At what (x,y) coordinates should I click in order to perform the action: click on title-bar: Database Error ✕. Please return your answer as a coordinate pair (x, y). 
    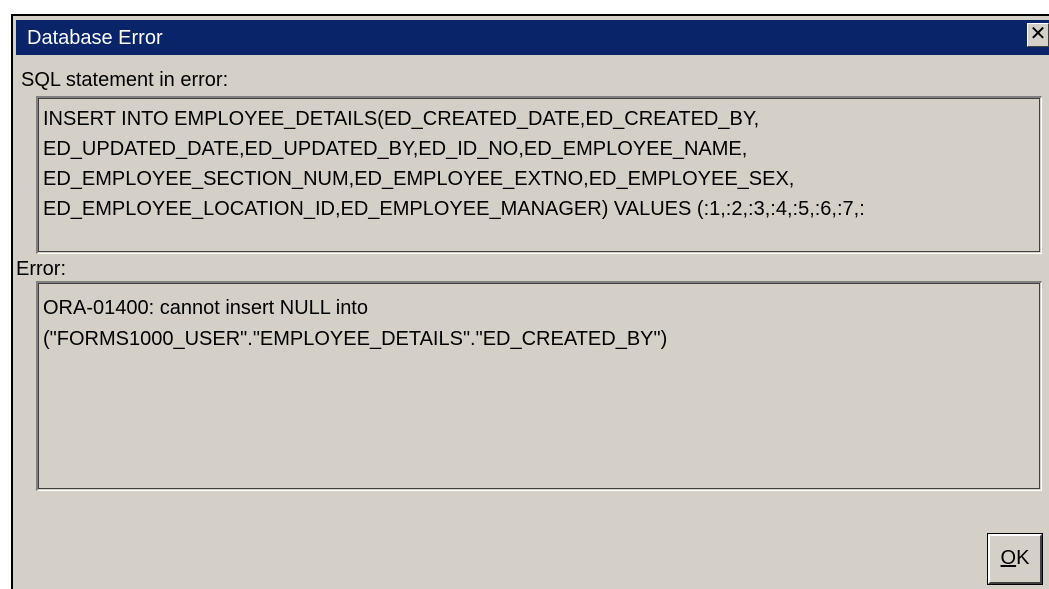
    Looking at the image, I should click on (532, 37).